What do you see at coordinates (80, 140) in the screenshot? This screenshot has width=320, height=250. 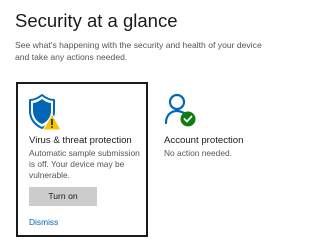 I see `virus-card-title: Virus & threat protection` at bounding box center [80, 140].